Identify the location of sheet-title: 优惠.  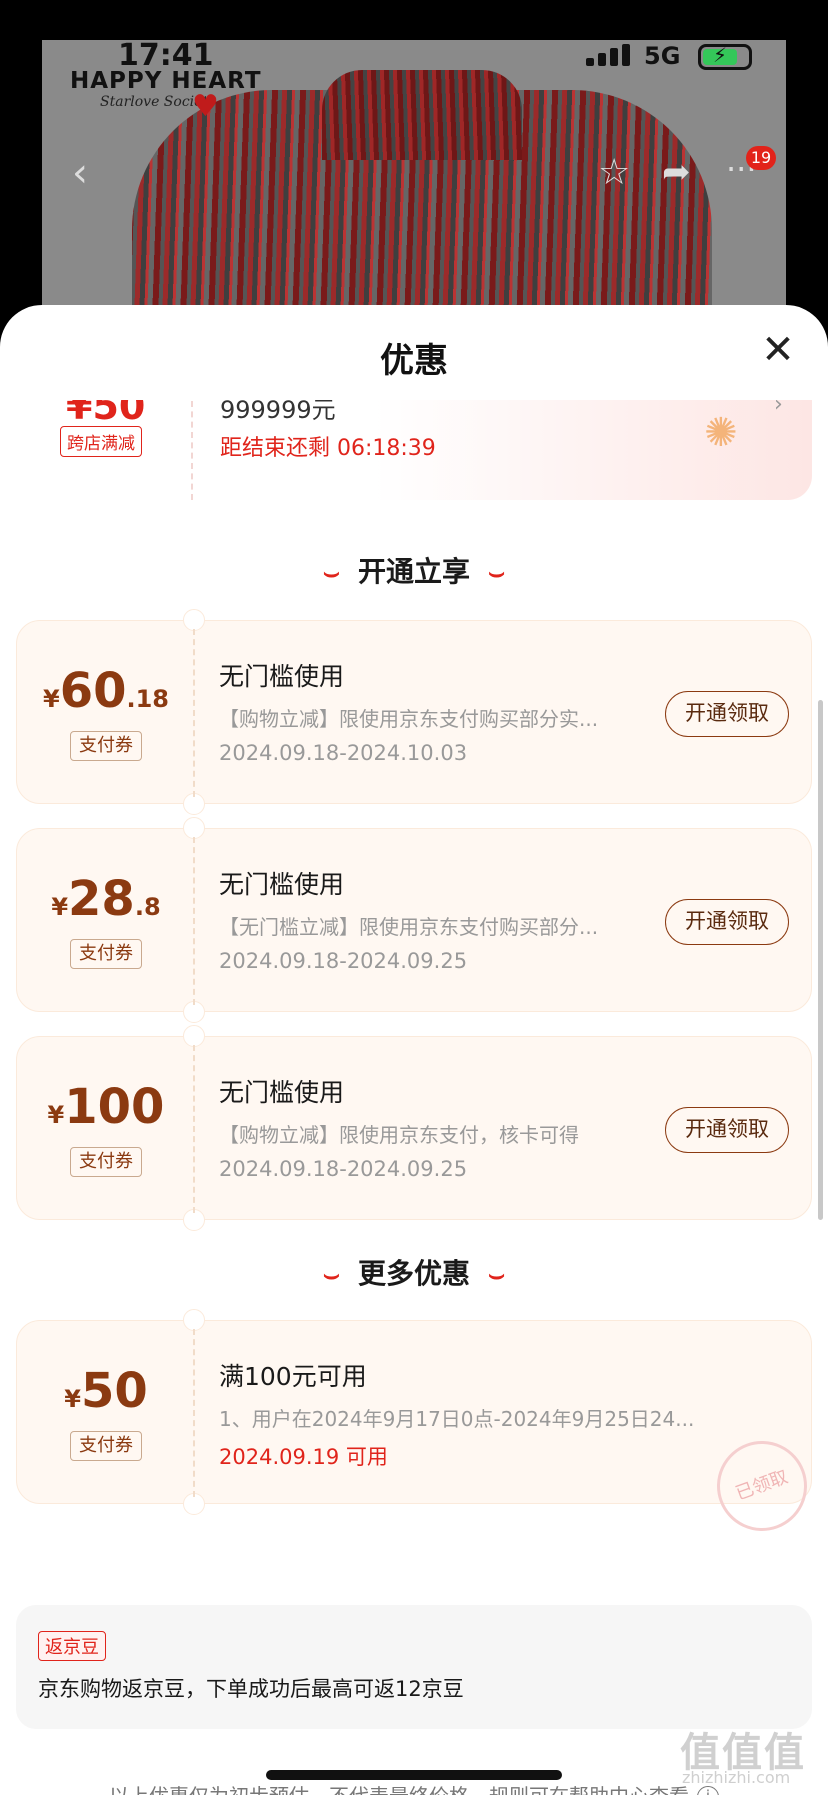
(414, 361).